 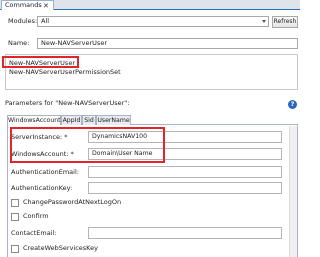 What do you see at coordinates (185, 233) in the screenshot?
I see `contact-email-input` at bounding box center [185, 233].